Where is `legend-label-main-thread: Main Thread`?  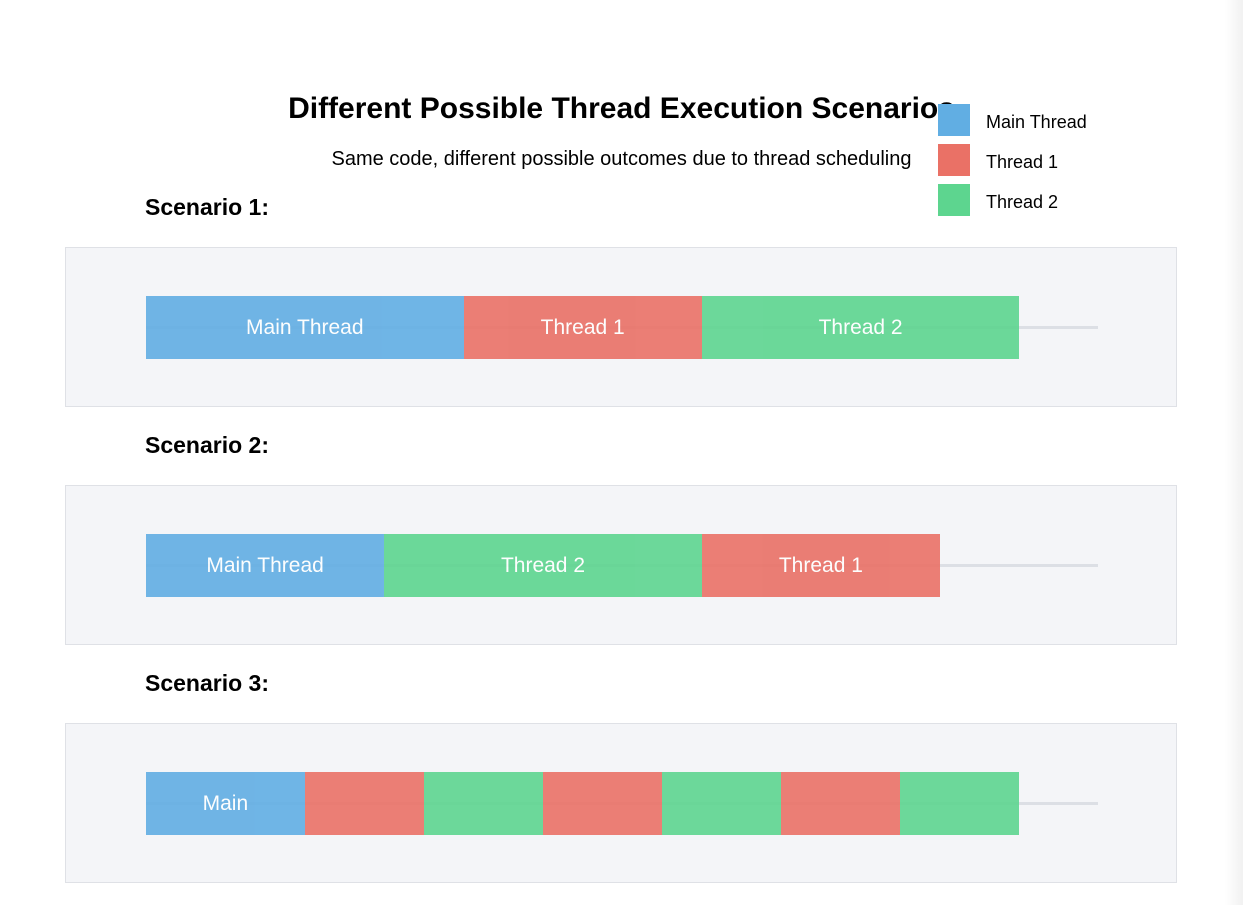
legend-label-main-thread: Main Thread is located at coordinates (1036, 122).